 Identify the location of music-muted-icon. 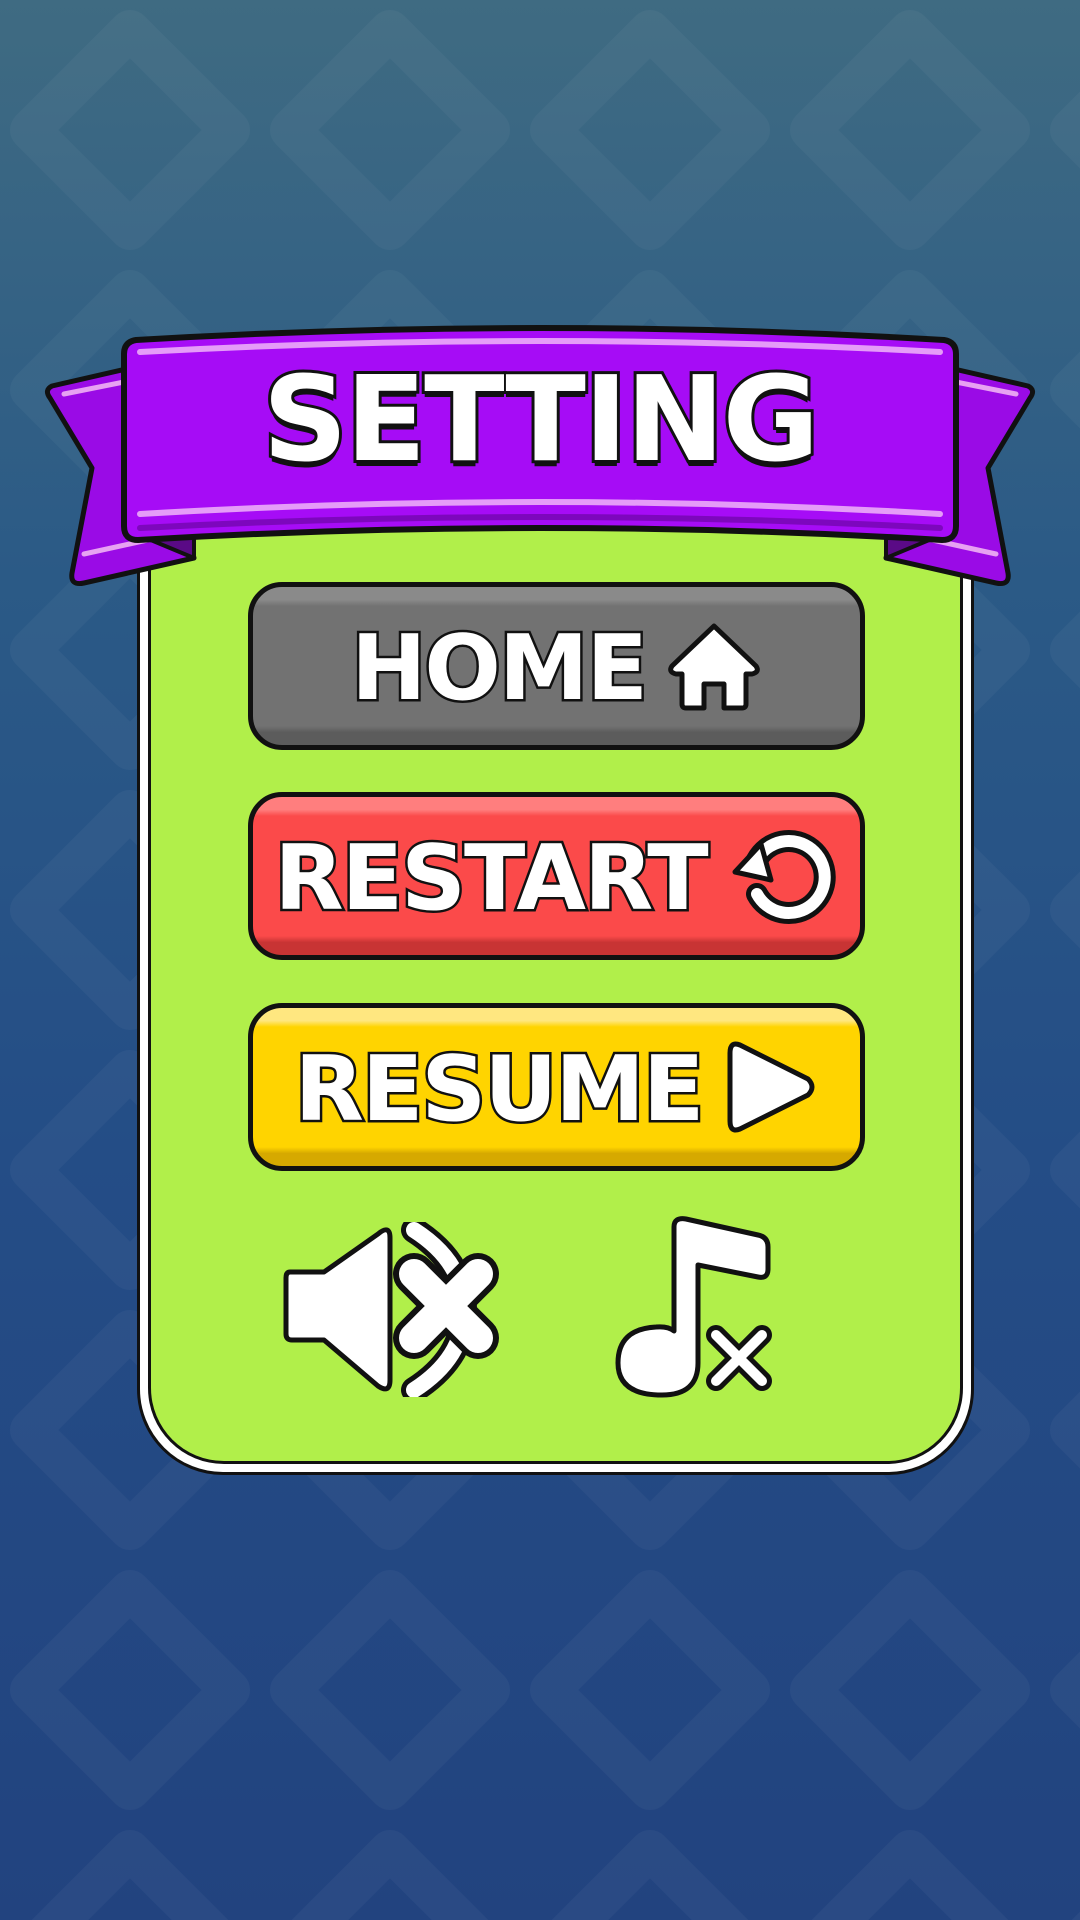
(693, 1307).